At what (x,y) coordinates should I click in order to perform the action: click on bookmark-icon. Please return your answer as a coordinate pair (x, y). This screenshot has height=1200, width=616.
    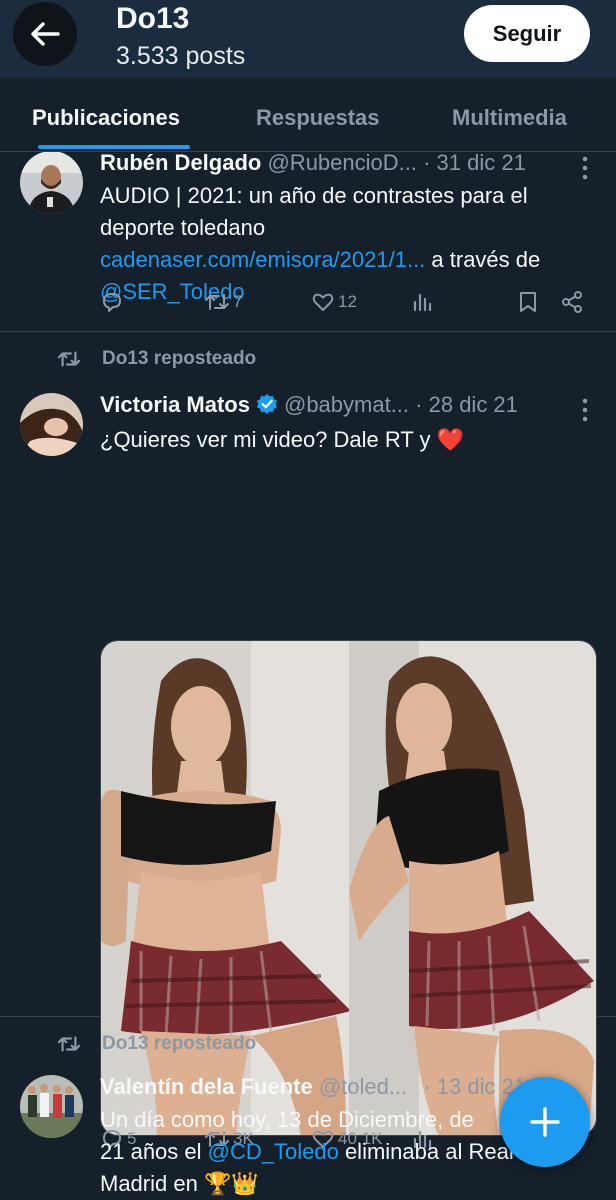
    Looking at the image, I should click on (528, 302).